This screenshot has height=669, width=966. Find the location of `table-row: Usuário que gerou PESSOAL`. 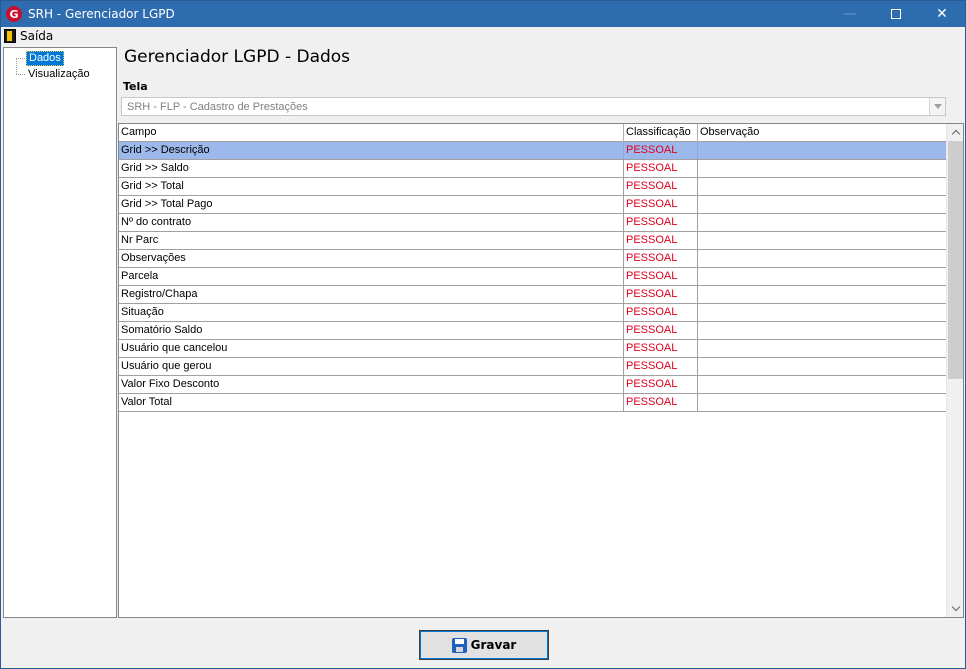

table-row: Usuário que gerou PESSOAL is located at coordinates (533, 367).